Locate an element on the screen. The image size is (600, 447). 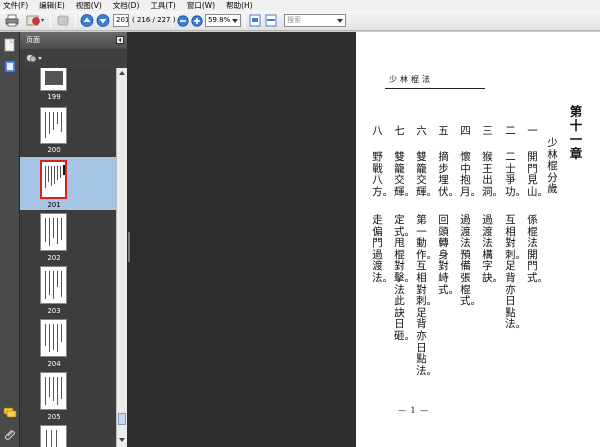
thumbnail-204: 204 is located at coordinates (68, 342).